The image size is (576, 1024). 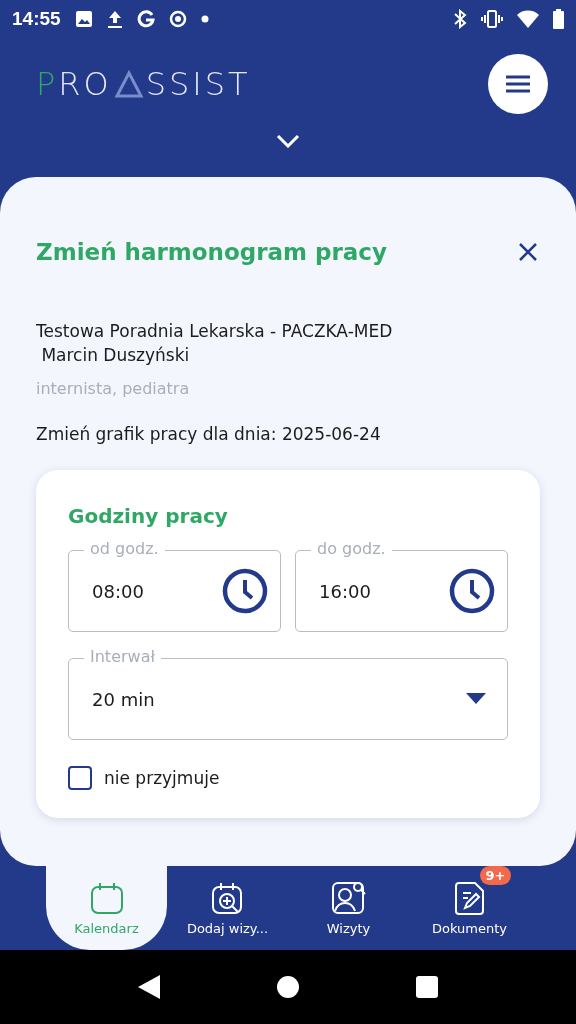 What do you see at coordinates (36, 19) in the screenshot?
I see `status-time: 14:55` at bounding box center [36, 19].